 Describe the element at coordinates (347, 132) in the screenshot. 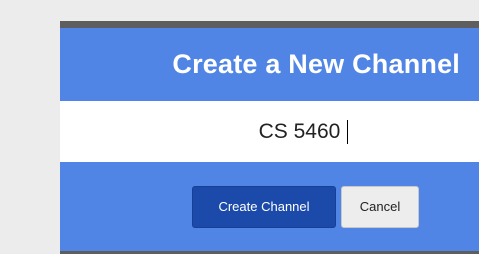

I see `text-caret` at that location.